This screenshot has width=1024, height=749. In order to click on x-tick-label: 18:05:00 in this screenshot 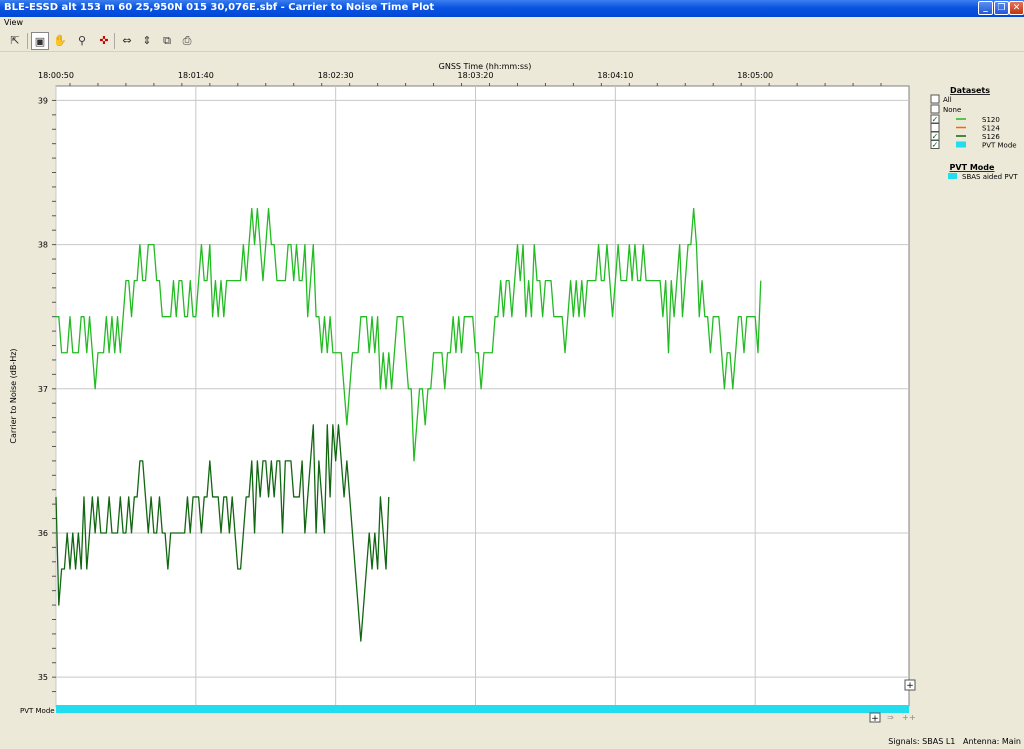, I will do `click(755, 75)`.